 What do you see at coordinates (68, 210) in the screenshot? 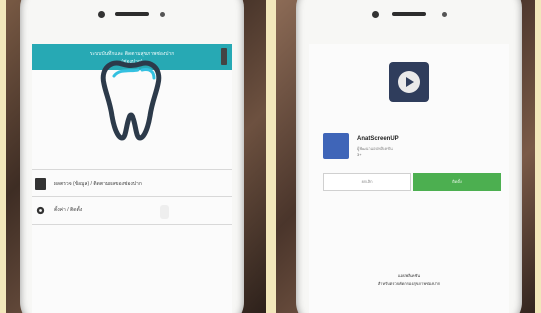
I see `list-item-settings-label: ตั้งค่า / ติดตั้ง` at bounding box center [68, 210].